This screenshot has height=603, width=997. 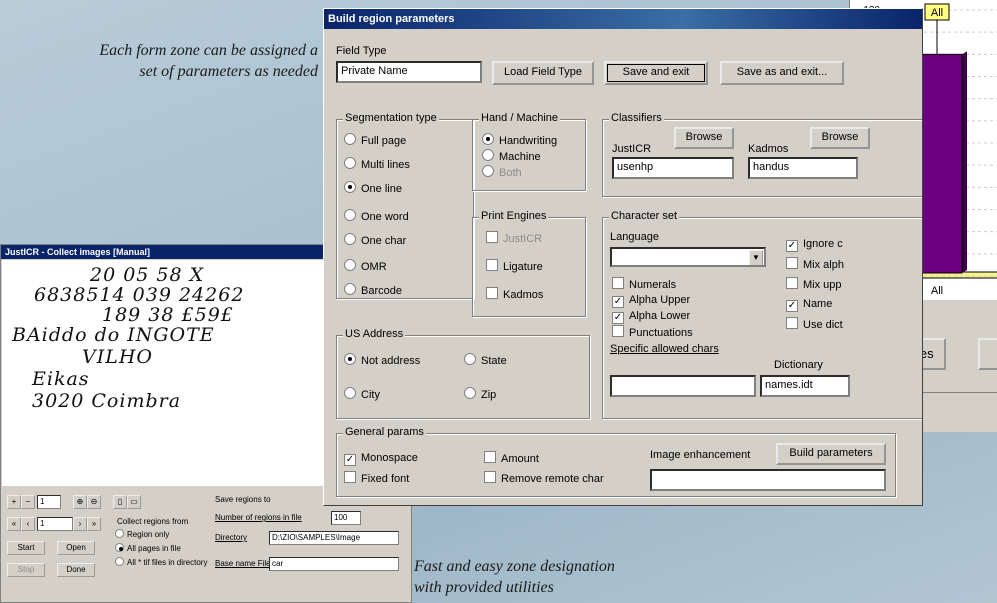 I want to click on load-field-type-button: Load Field Type, so click(x=543, y=73).